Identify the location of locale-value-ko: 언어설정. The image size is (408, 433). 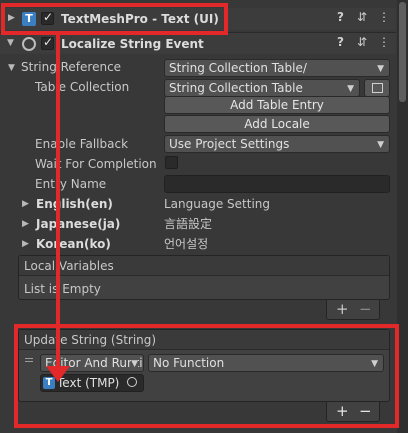
(186, 244).